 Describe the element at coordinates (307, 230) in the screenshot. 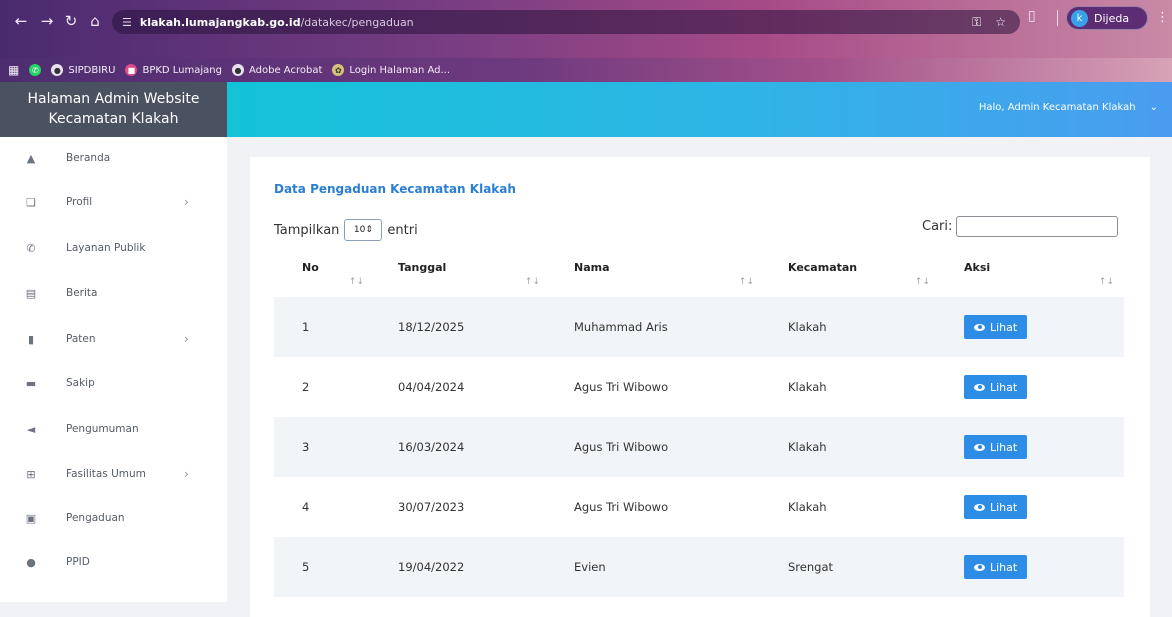

I see `show-label: Tampilkan` at that location.